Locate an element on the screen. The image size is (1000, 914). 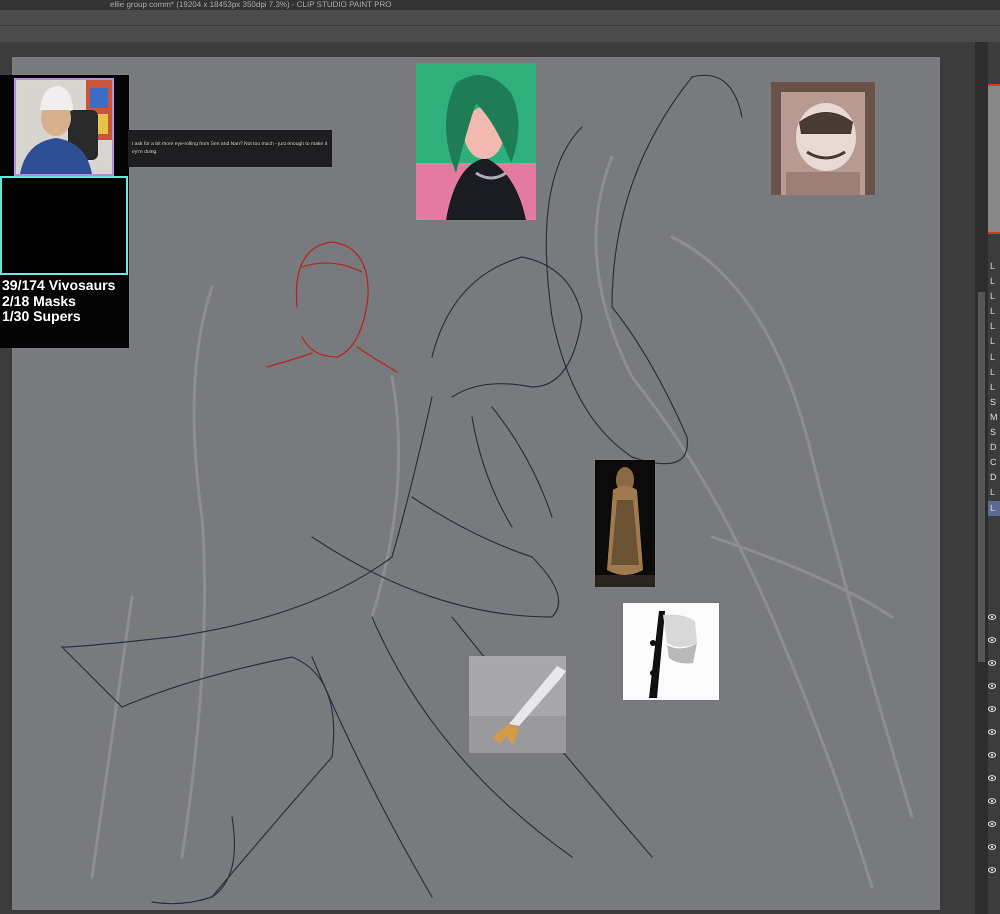
counter-text: 39/174 Vivosaurs is located at coordinates (59, 286).